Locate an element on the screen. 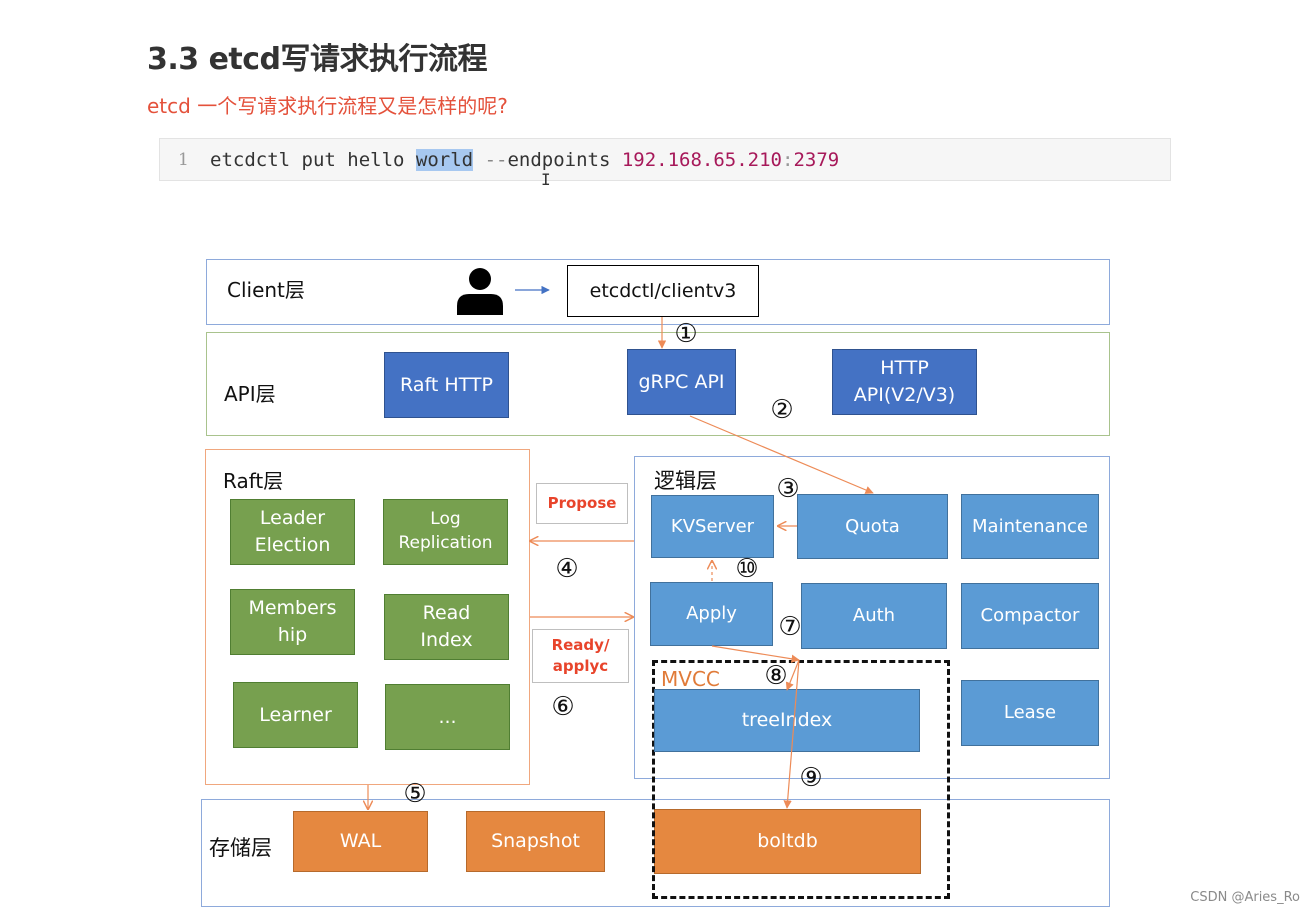  step-9: ⑨ is located at coordinates (811, 778).